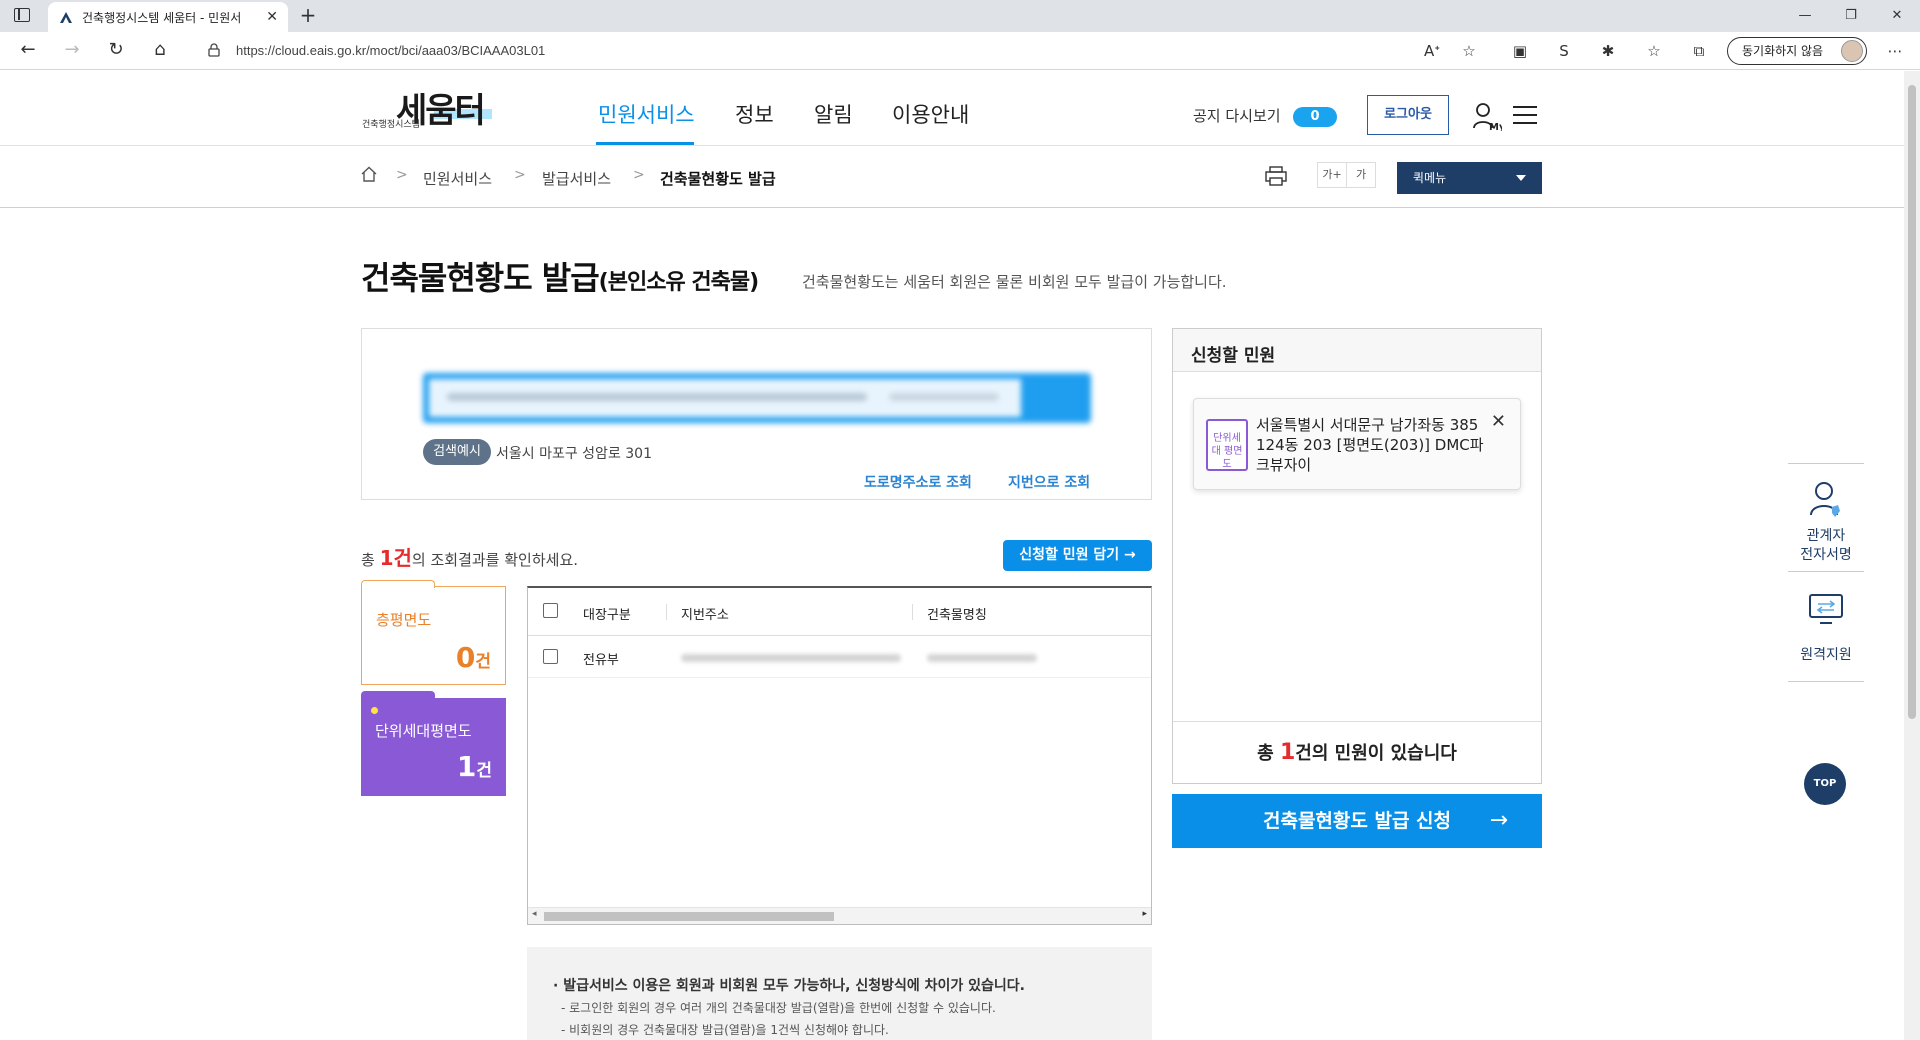 The image size is (1920, 1040). Describe the element at coordinates (646, 114) in the screenshot. I see `nav-civil-service: 민원서비스` at that location.